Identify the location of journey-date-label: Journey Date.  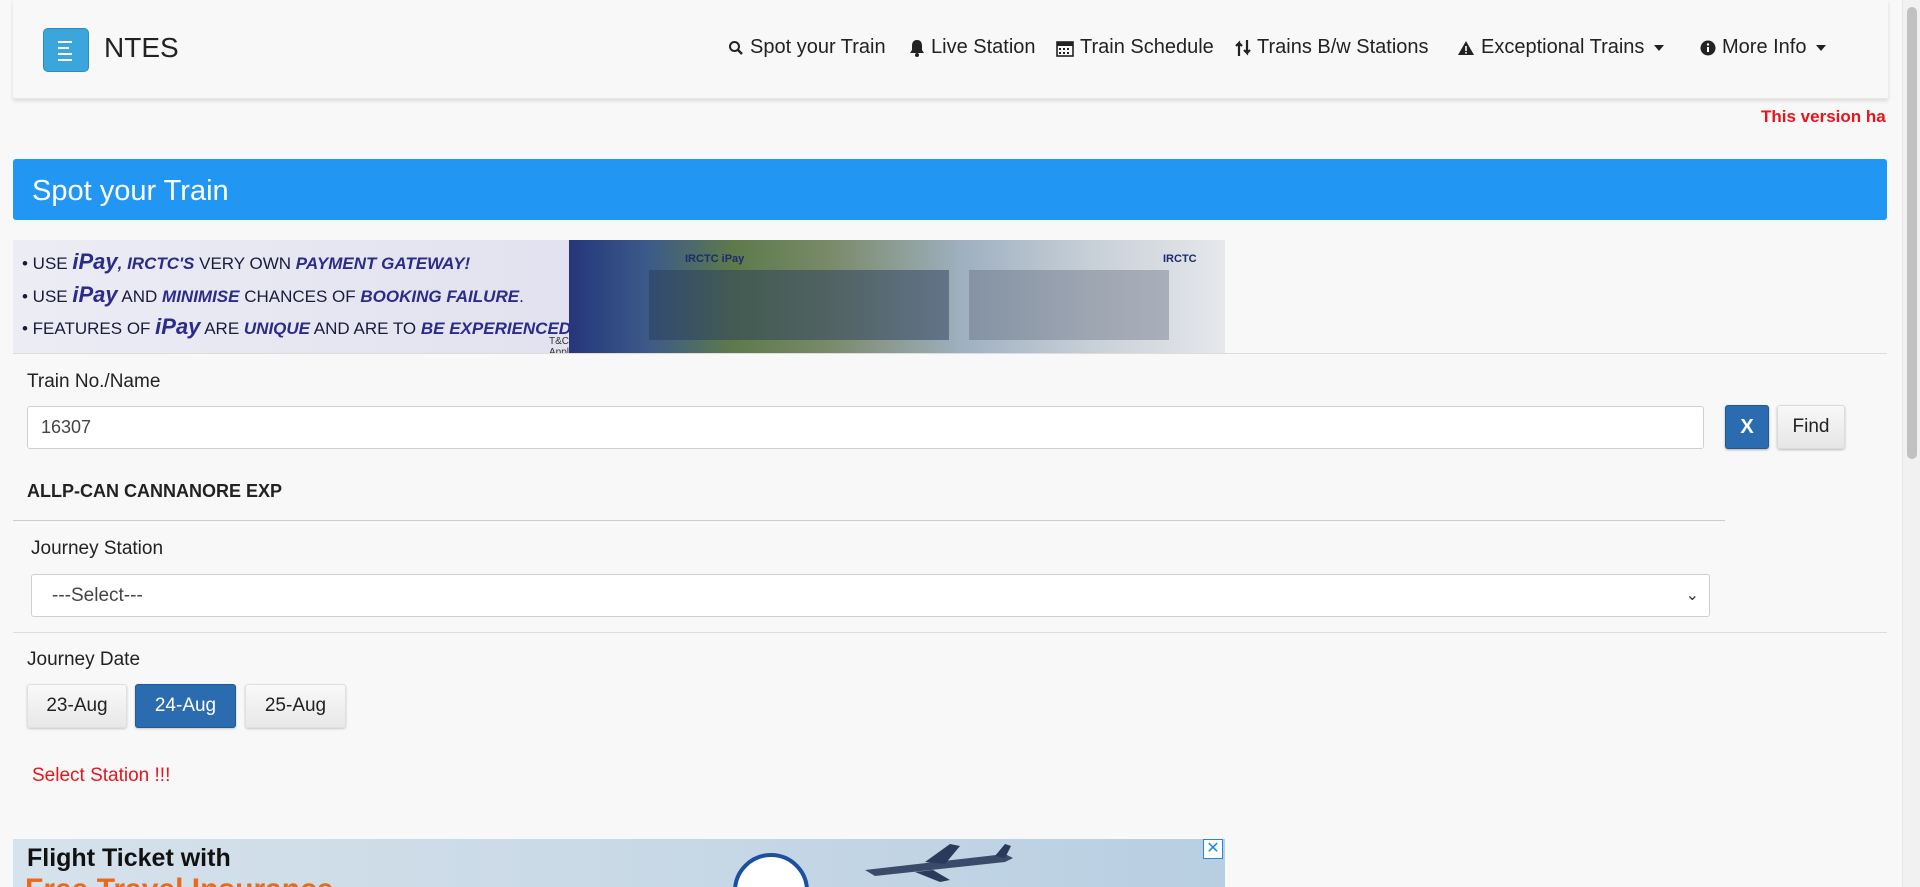
(84, 659).